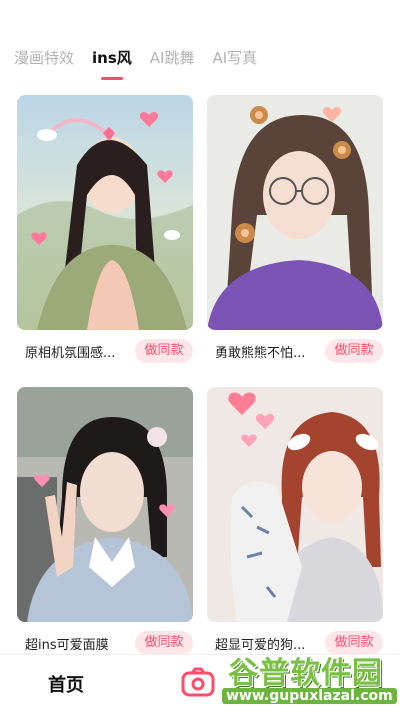 The width and height of the screenshot is (400, 712). What do you see at coordinates (66, 684) in the screenshot?
I see `nav-home: 首页` at bounding box center [66, 684].